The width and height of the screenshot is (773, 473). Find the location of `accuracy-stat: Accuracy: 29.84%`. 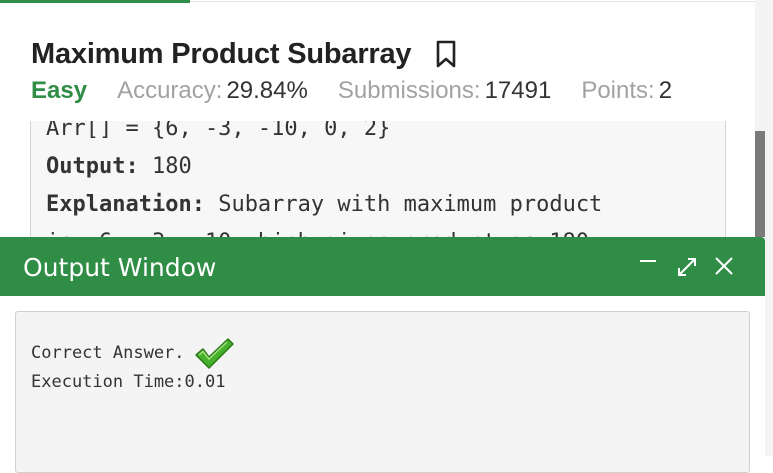

accuracy-stat: Accuracy: 29.84% is located at coordinates (212, 91).